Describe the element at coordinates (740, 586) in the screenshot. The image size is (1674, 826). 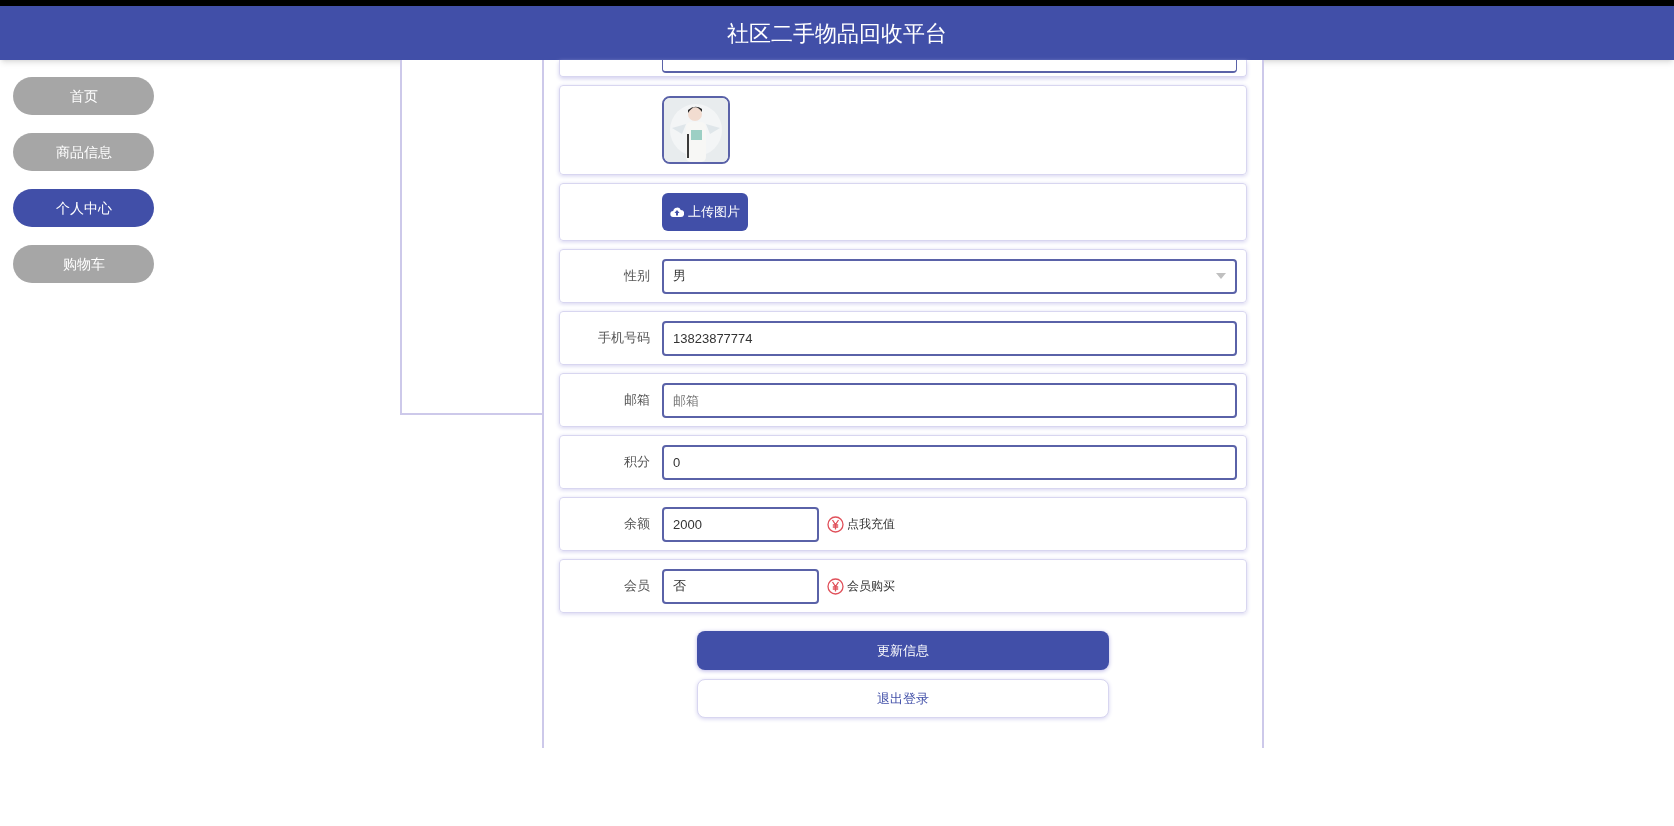
I see `input-field: 否` at that location.